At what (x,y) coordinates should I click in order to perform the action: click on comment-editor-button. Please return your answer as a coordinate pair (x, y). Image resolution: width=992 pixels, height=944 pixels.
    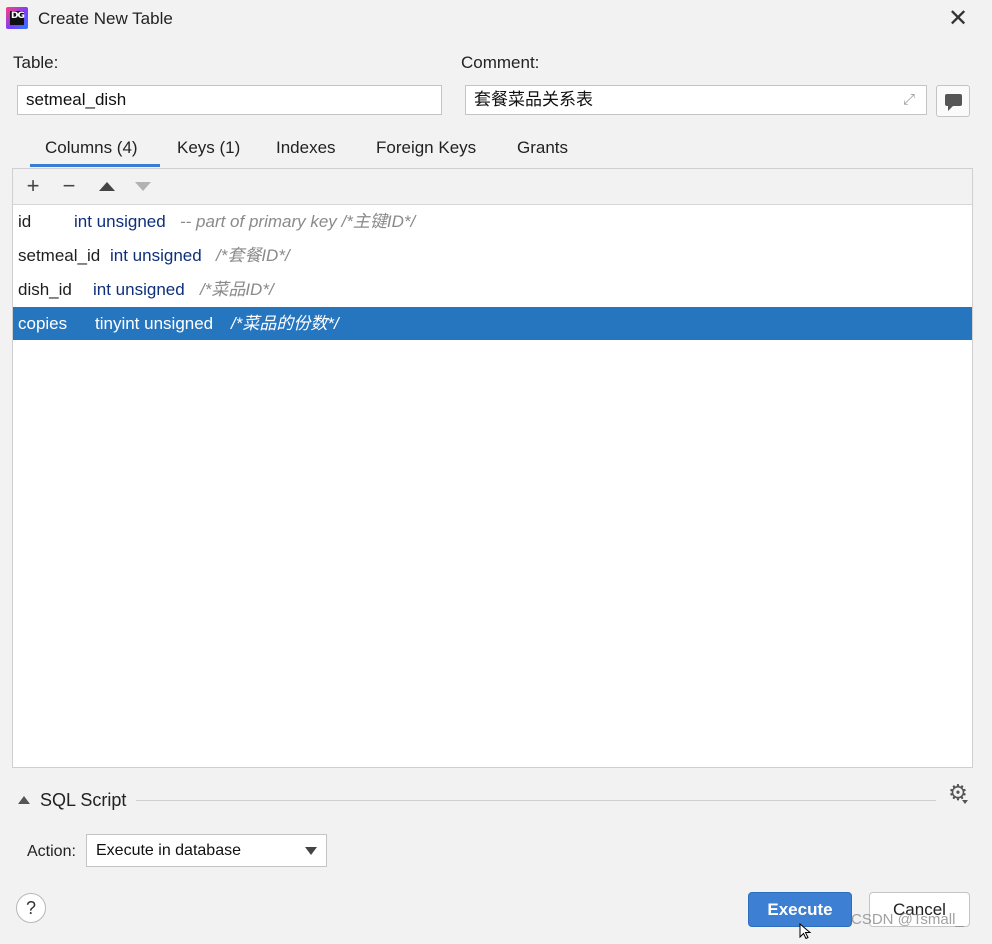
    Looking at the image, I should click on (953, 101).